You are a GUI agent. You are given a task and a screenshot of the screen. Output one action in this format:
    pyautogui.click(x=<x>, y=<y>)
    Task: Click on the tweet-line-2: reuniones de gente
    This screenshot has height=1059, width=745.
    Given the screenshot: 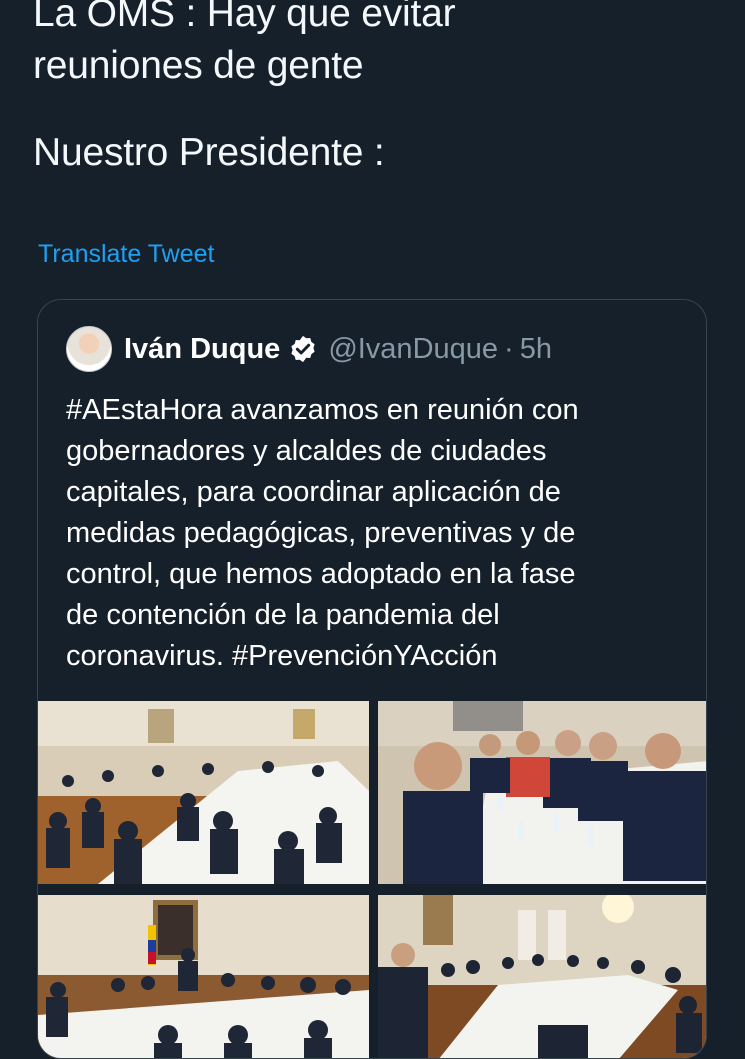 What is the action you would take?
    pyautogui.click(x=198, y=65)
    